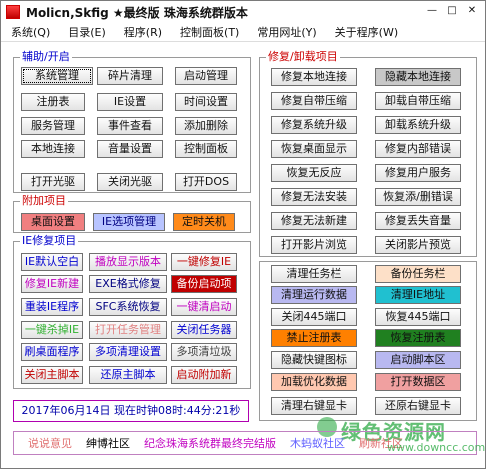 This screenshot has height=469, width=486. Describe the element at coordinates (206, 126) in the screenshot. I see `add-remove-button: 添加删除` at that location.